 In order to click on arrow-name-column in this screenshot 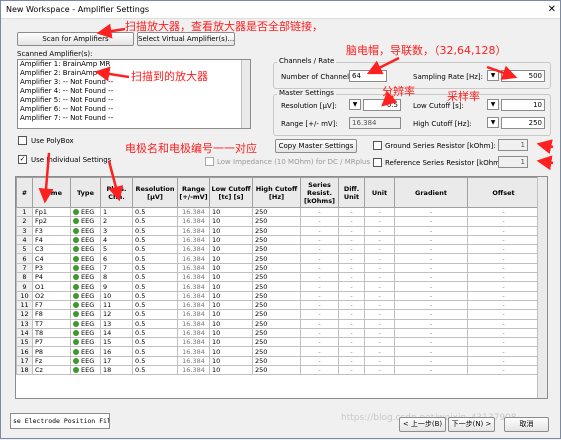, I will do `click(46, 178)`.